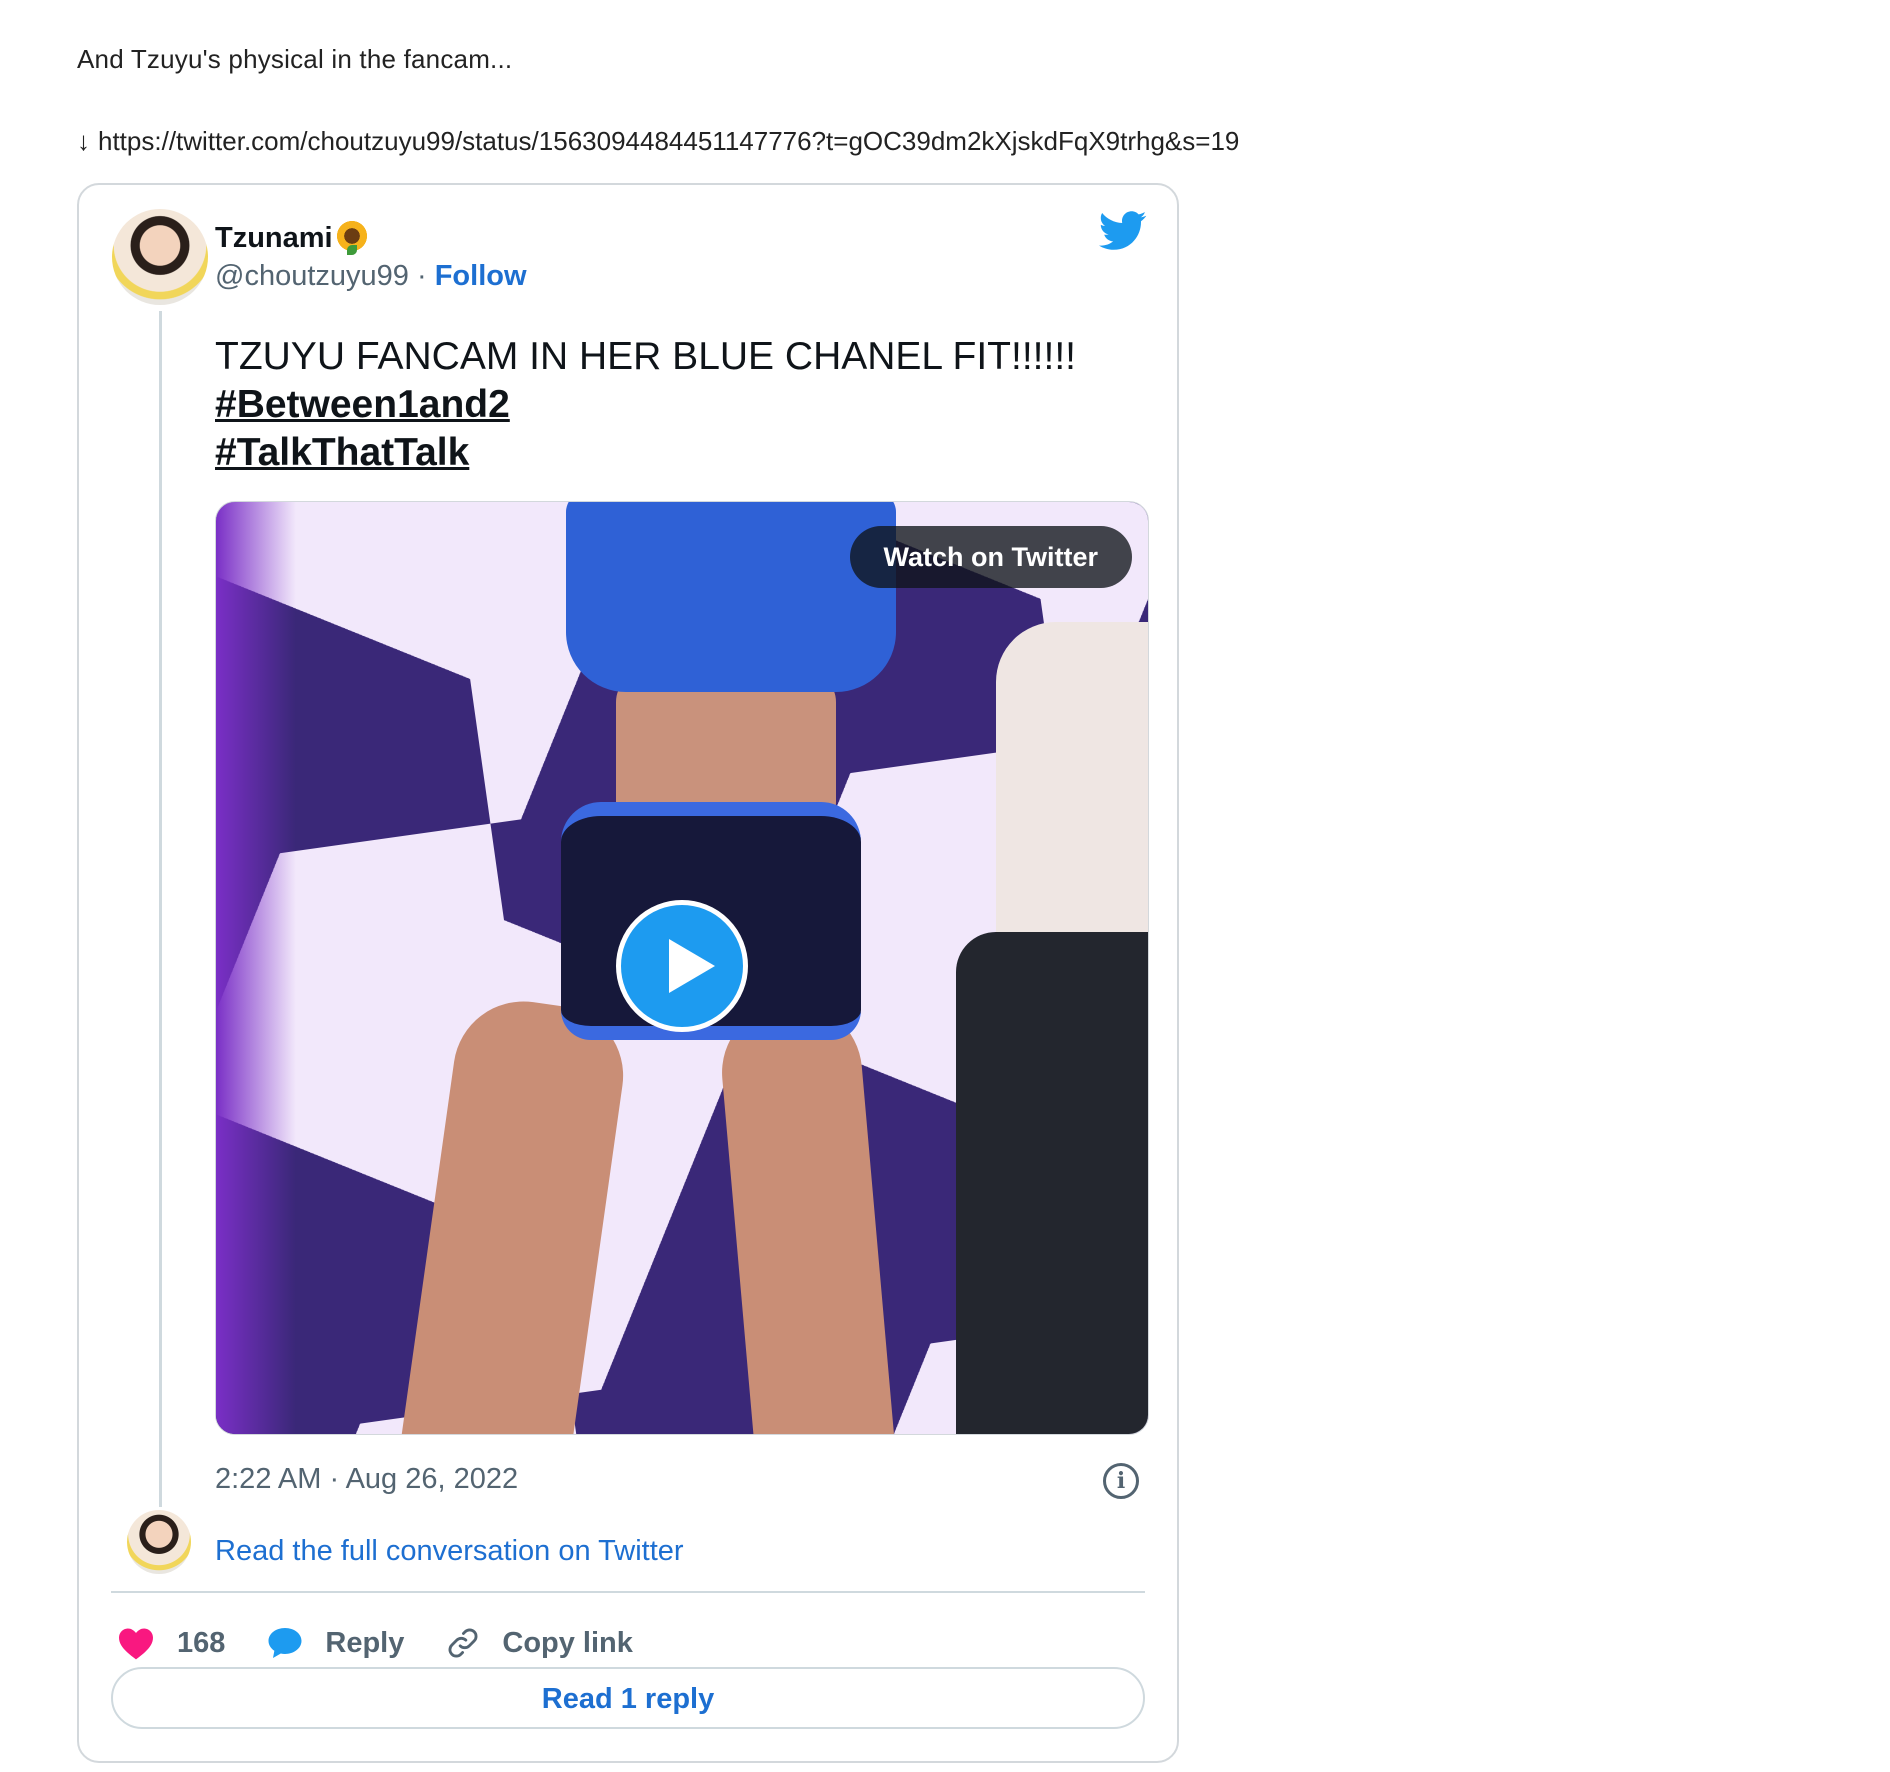  What do you see at coordinates (366, 1479) in the screenshot?
I see `tweet-timestamp: 2:22 AM · Aug 26, 2022` at bounding box center [366, 1479].